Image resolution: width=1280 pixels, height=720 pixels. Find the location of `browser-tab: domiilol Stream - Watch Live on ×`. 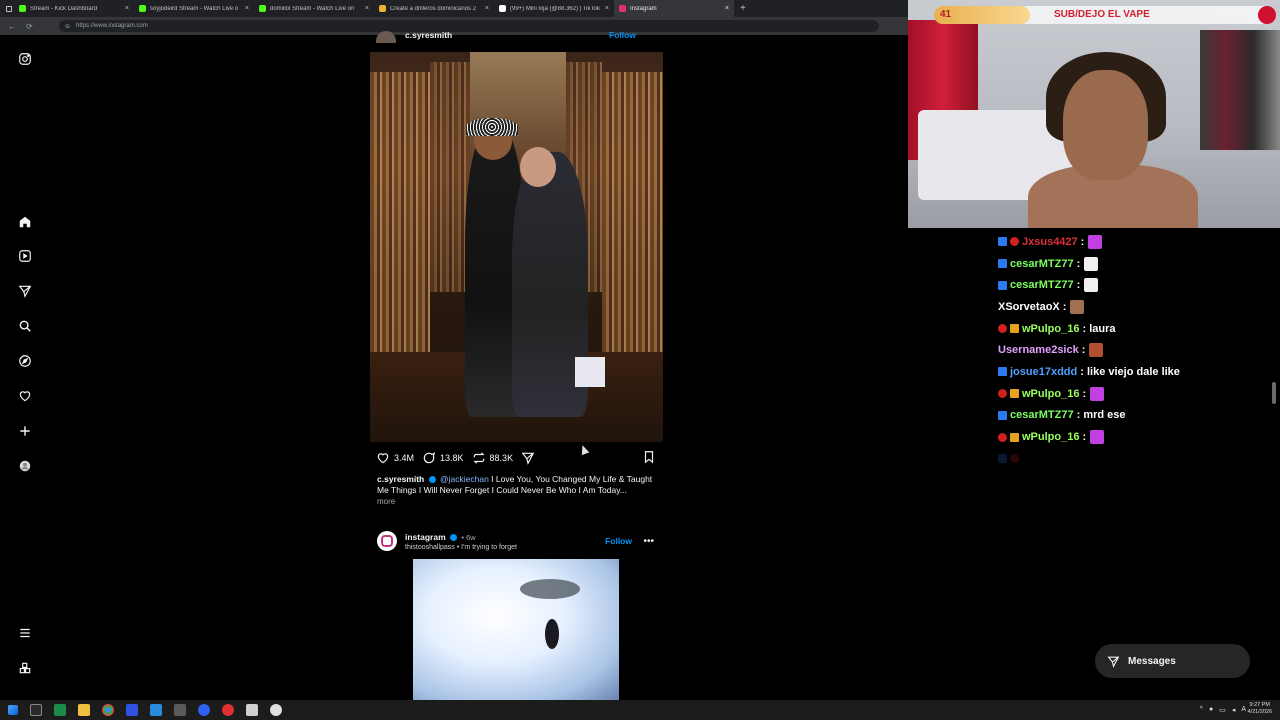

browser-tab: domiilol Stream - Watch Live on × is located at coordinates (314, 8).